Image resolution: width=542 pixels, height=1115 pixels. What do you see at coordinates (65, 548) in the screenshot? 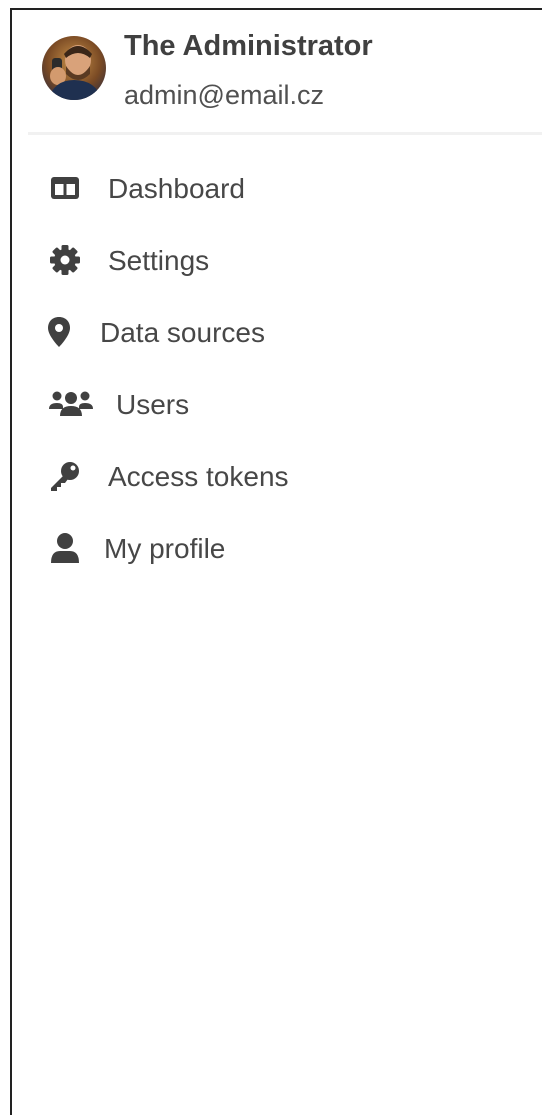
I see `user-icon` at bounding box center [65, 548].